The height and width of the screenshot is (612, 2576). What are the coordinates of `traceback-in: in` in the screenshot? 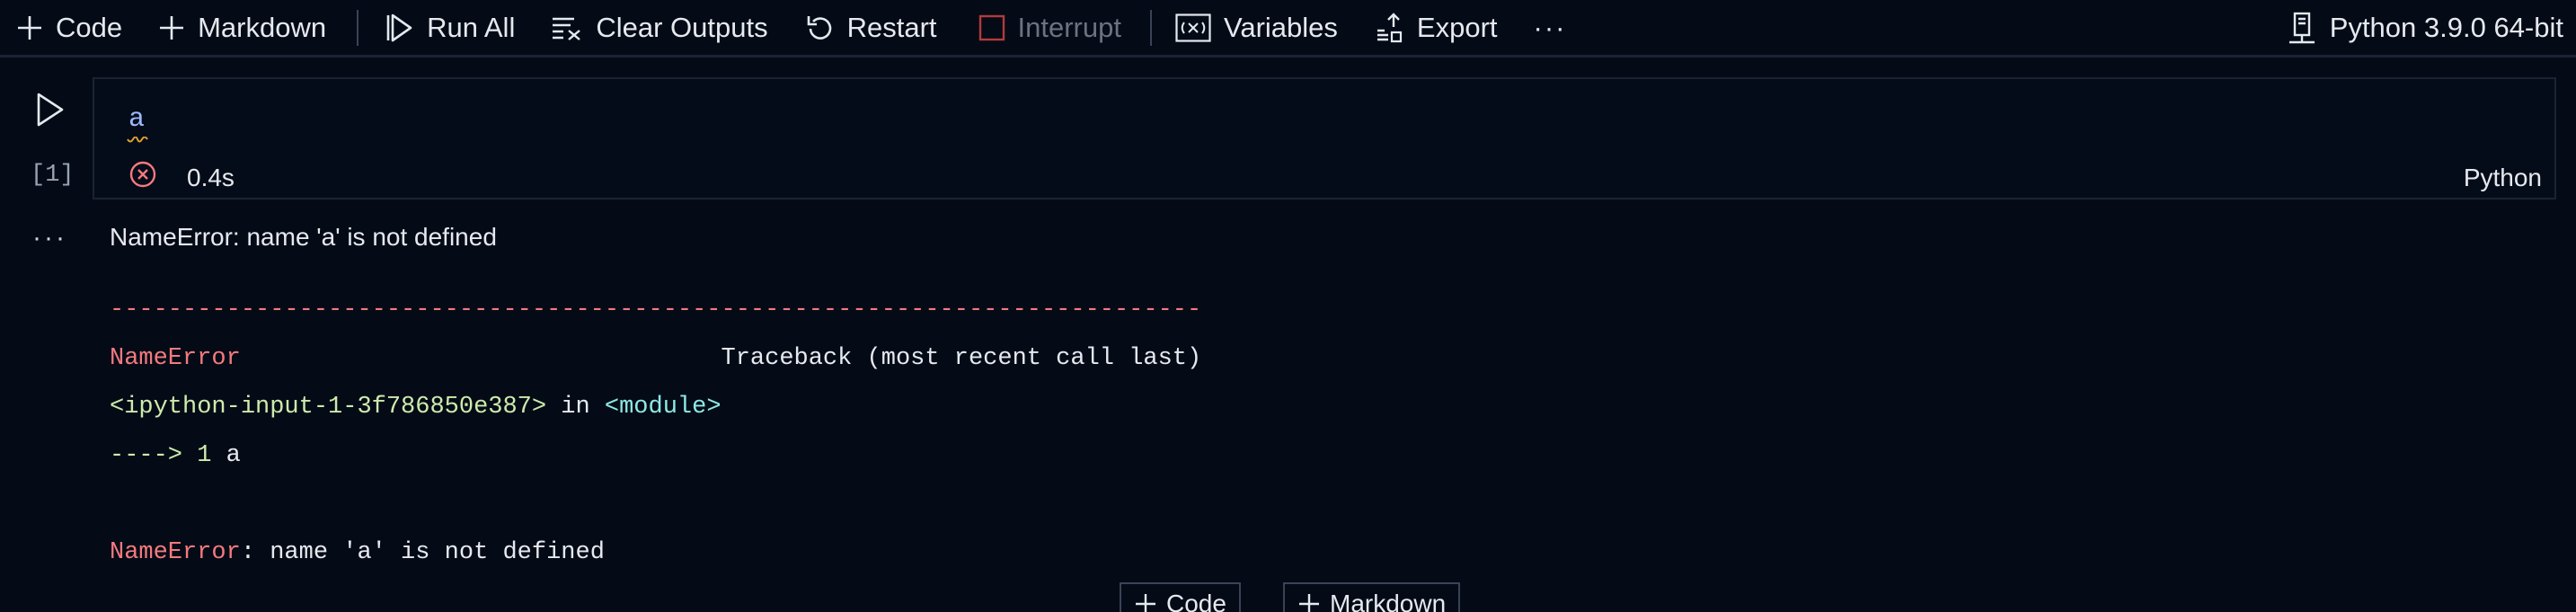 It's located at (576, 407).